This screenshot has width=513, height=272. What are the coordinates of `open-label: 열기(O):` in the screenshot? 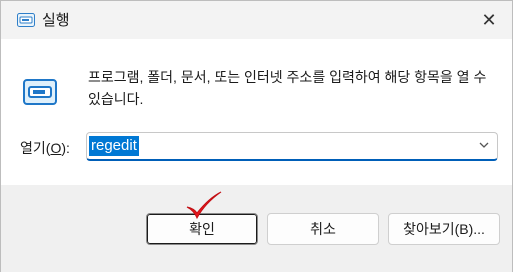 It's located at (45, 148).